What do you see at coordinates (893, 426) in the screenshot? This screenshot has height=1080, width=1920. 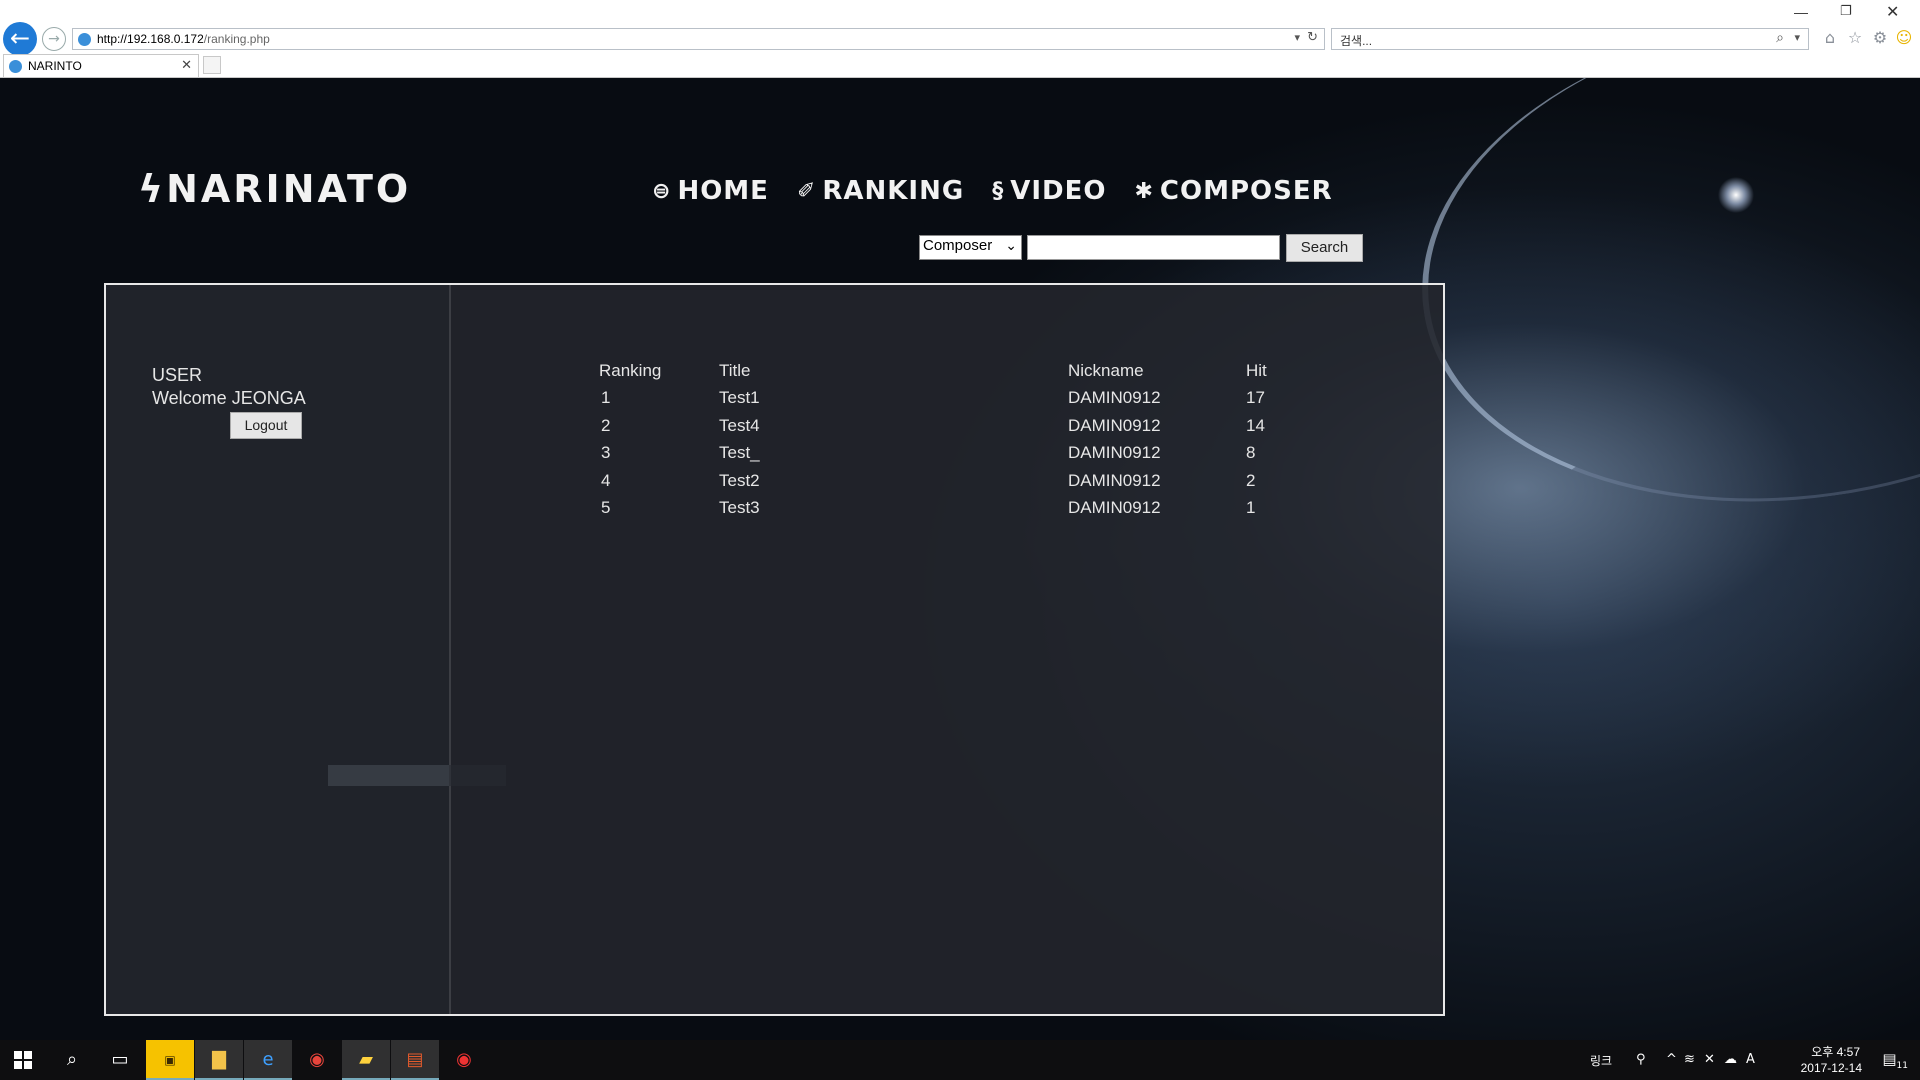 I see `cell-title-link: Test4` at bounding box center [893, 426].